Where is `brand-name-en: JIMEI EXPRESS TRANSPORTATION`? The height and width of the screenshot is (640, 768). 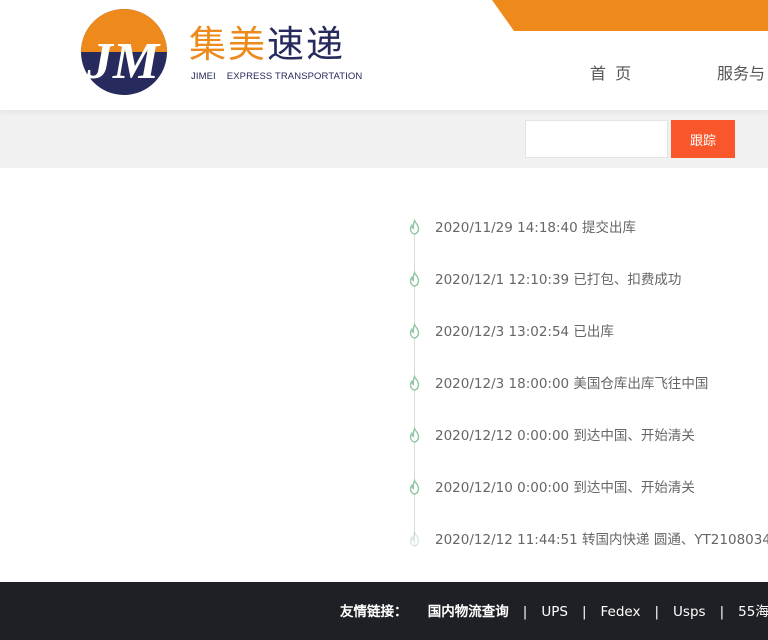 brand-name-en: JIMEI EXPRESS TRANSPORTATION is located at coordinates (276, 76).